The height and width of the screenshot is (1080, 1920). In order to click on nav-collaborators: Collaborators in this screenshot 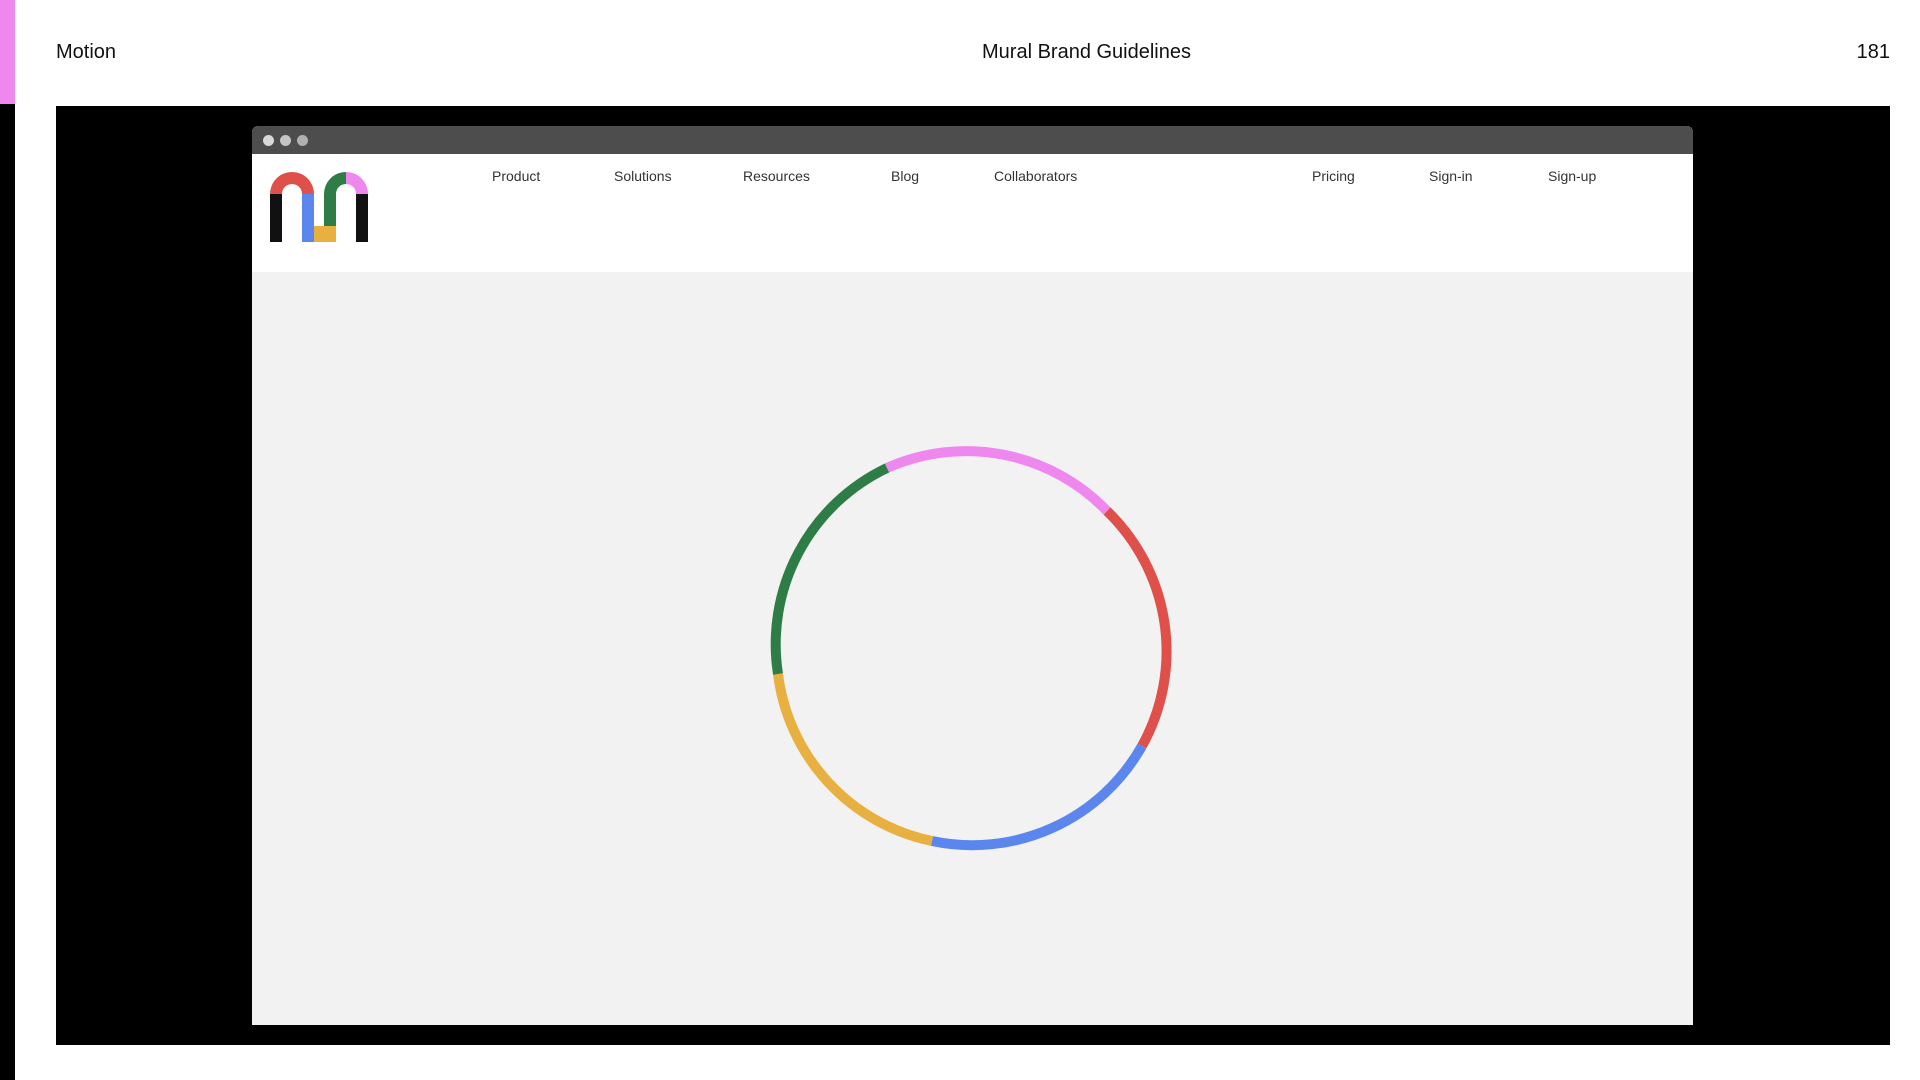, I will do `click(1035, 176)`.